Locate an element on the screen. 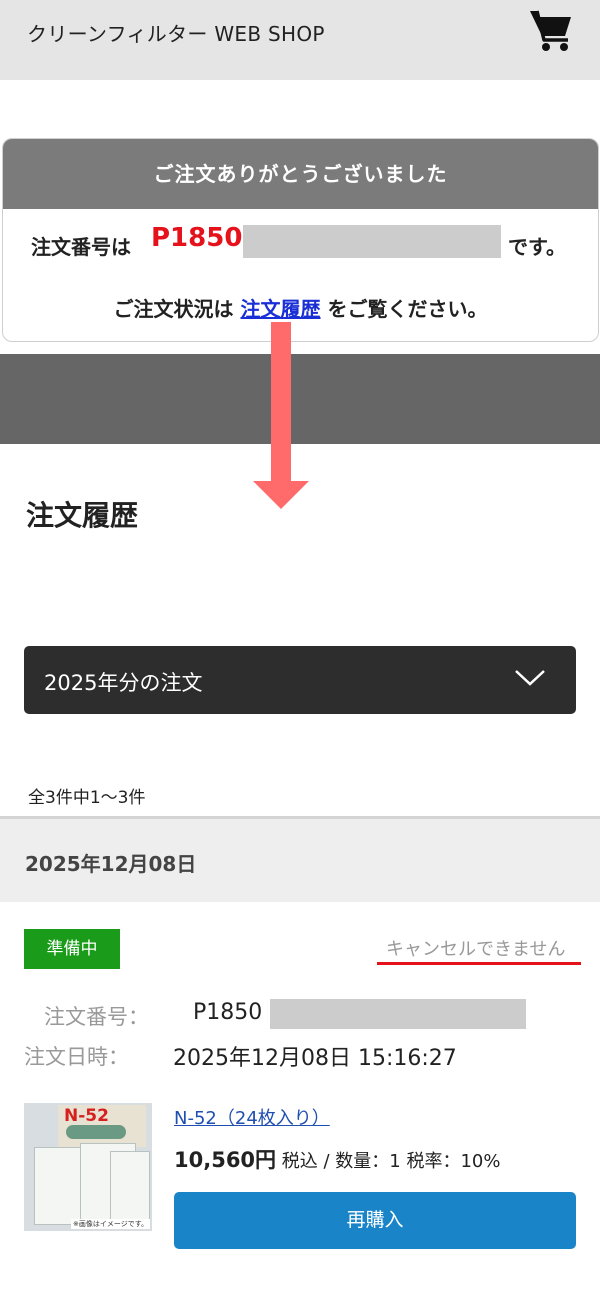  product-image: N-52 ※画像はイメージです。 is located at coordinates (88, 1167).